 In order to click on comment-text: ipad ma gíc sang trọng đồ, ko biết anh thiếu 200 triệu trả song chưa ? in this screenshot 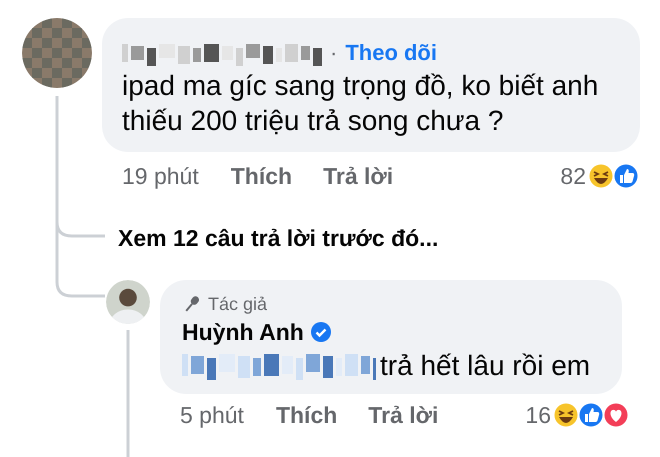, I will do `click(361, 103)`.